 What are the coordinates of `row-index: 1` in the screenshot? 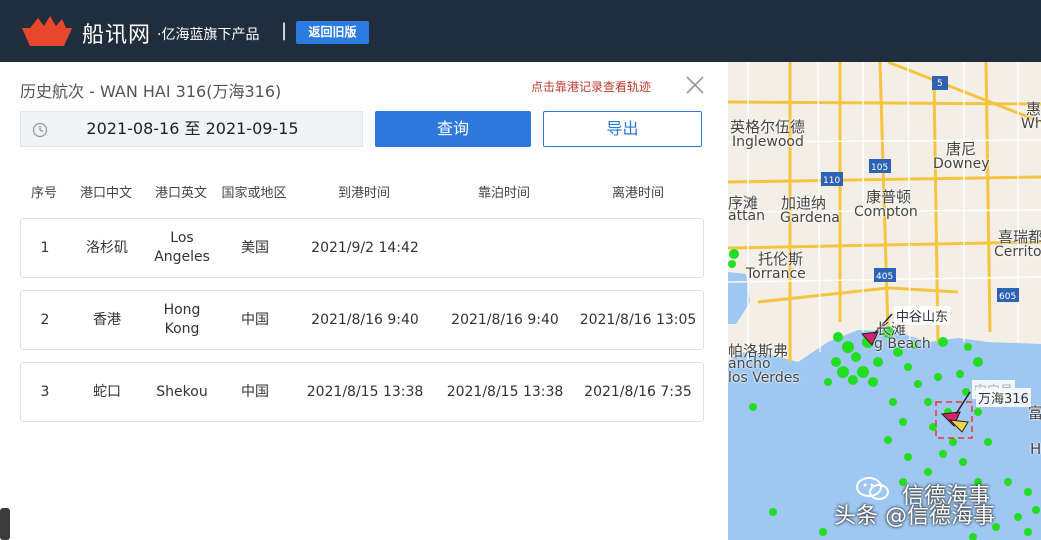 It's located at (45, 247).